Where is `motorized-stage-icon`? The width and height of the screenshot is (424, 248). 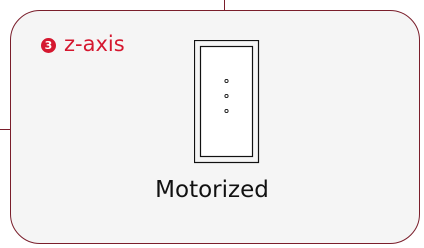
motorized-stage-icon is located at coordinates (226, 103).